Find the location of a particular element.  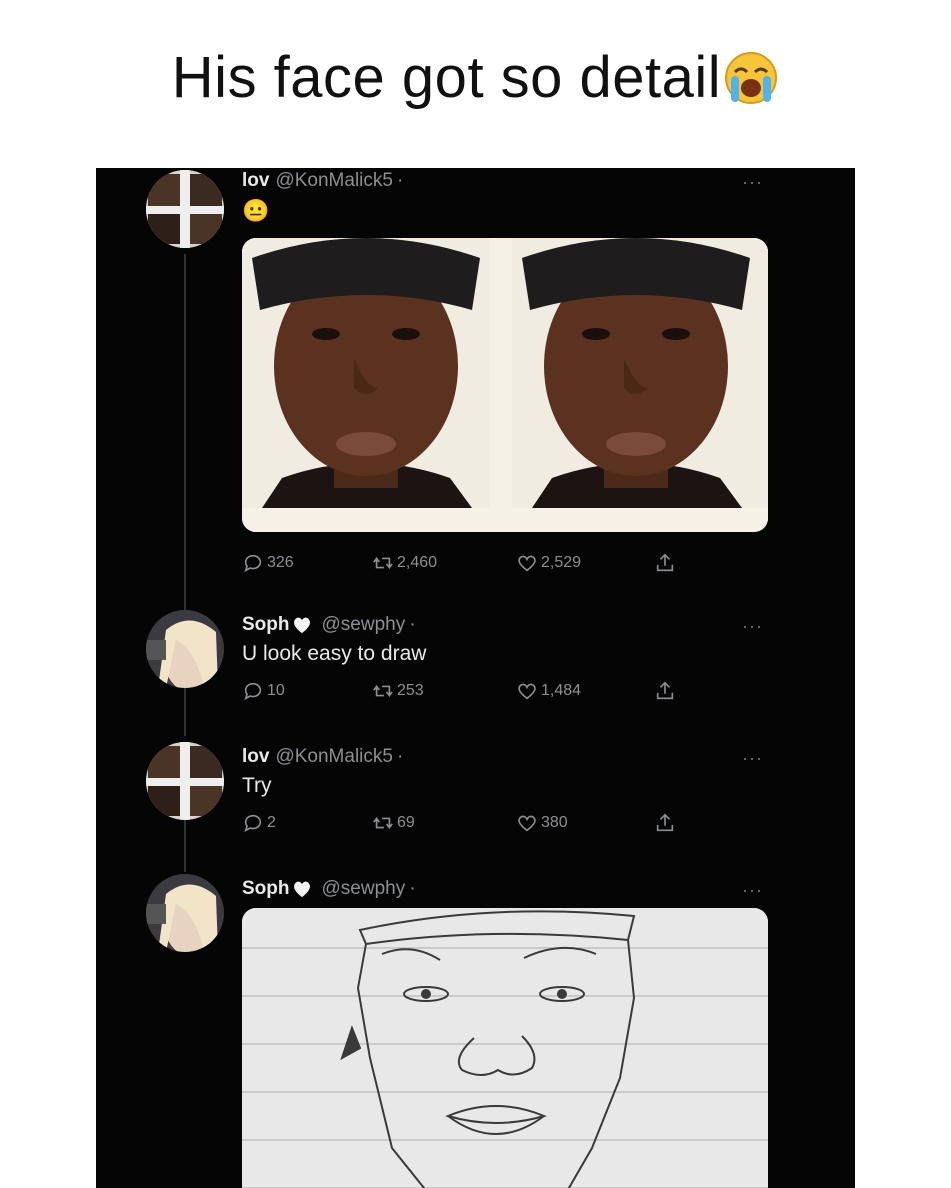

tweet-text: U look easy to draw is located at coordinates (334, 653).